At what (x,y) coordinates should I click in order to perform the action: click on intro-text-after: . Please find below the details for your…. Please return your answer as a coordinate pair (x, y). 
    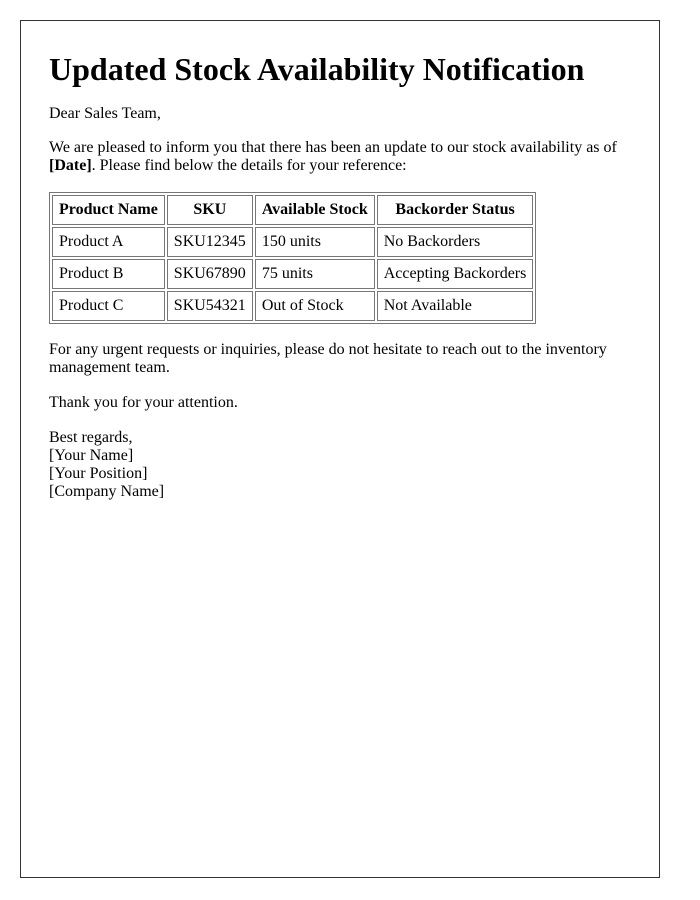
    Looking at the image, I should click on (249, 165).